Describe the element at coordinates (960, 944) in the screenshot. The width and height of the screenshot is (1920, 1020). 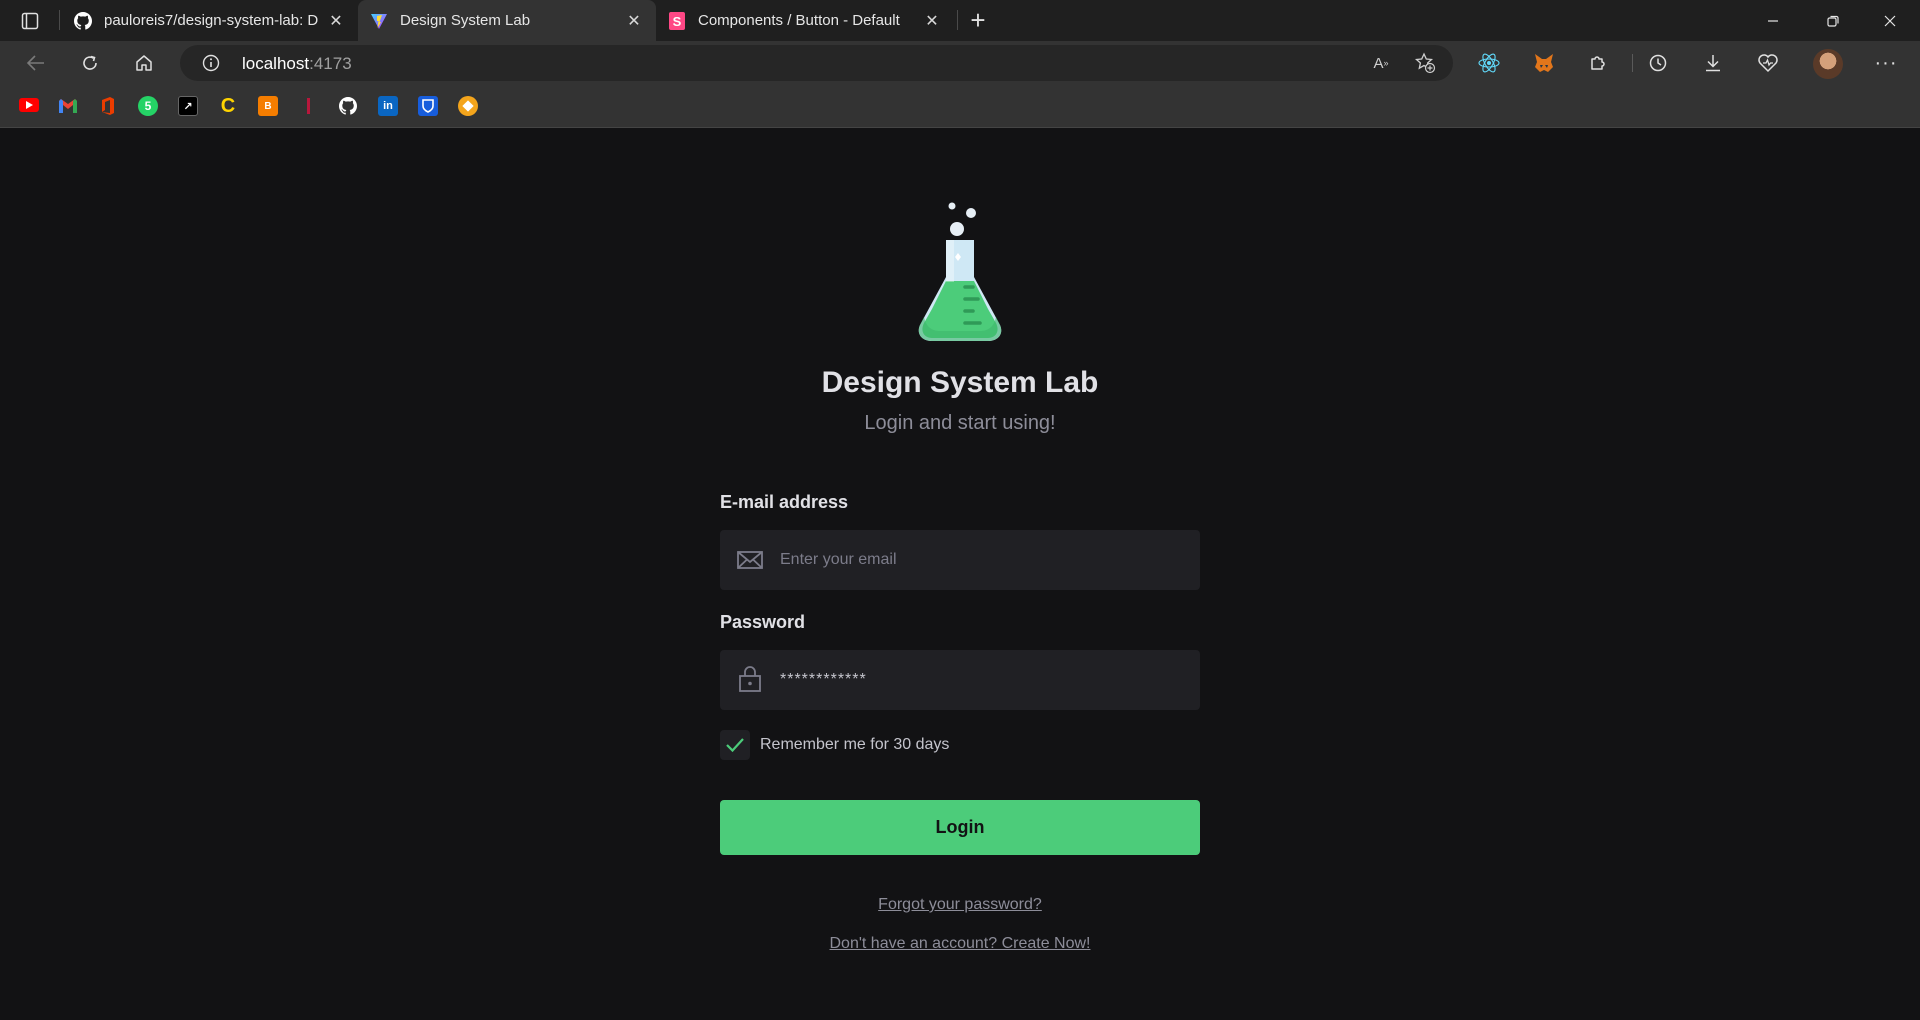
I see `create-account-link: Don't have an account? Create Now!` at that location.